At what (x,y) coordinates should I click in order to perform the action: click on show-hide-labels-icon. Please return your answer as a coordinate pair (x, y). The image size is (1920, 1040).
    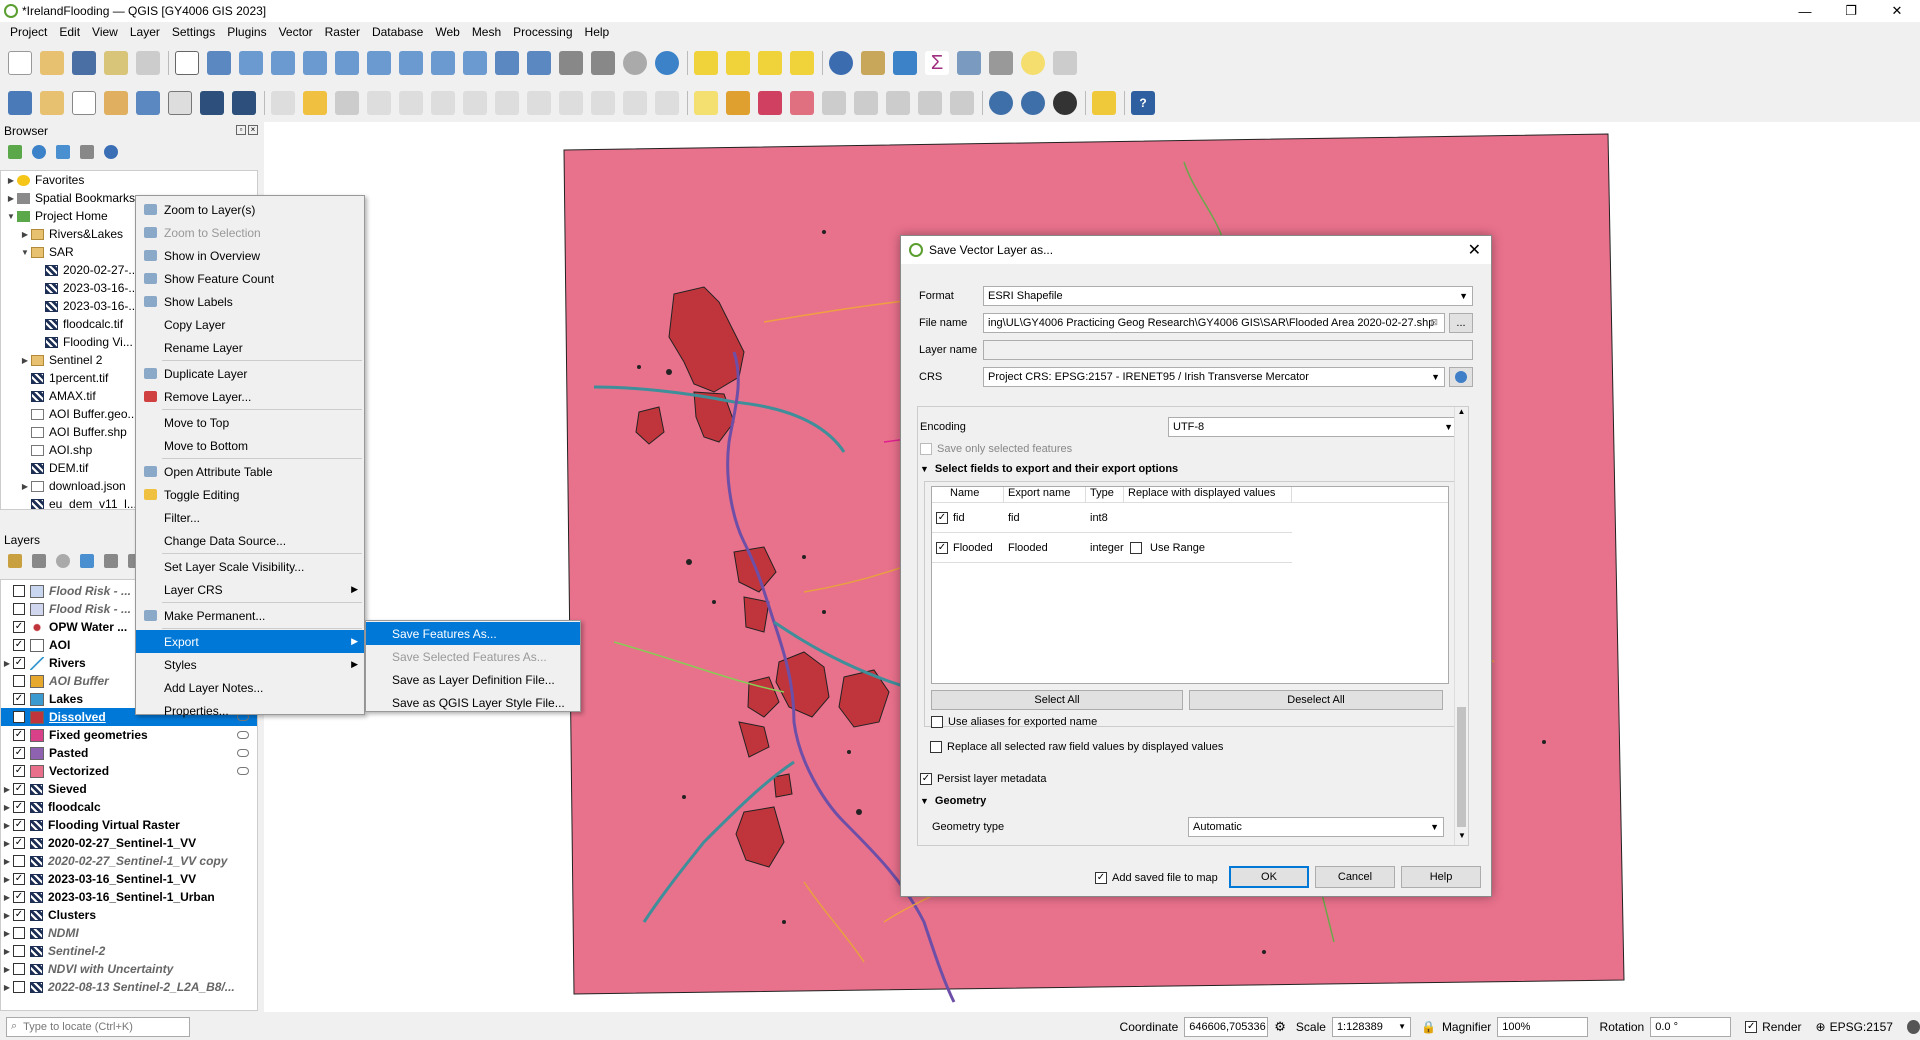
    Looking at the image, I should click on (834, 103).